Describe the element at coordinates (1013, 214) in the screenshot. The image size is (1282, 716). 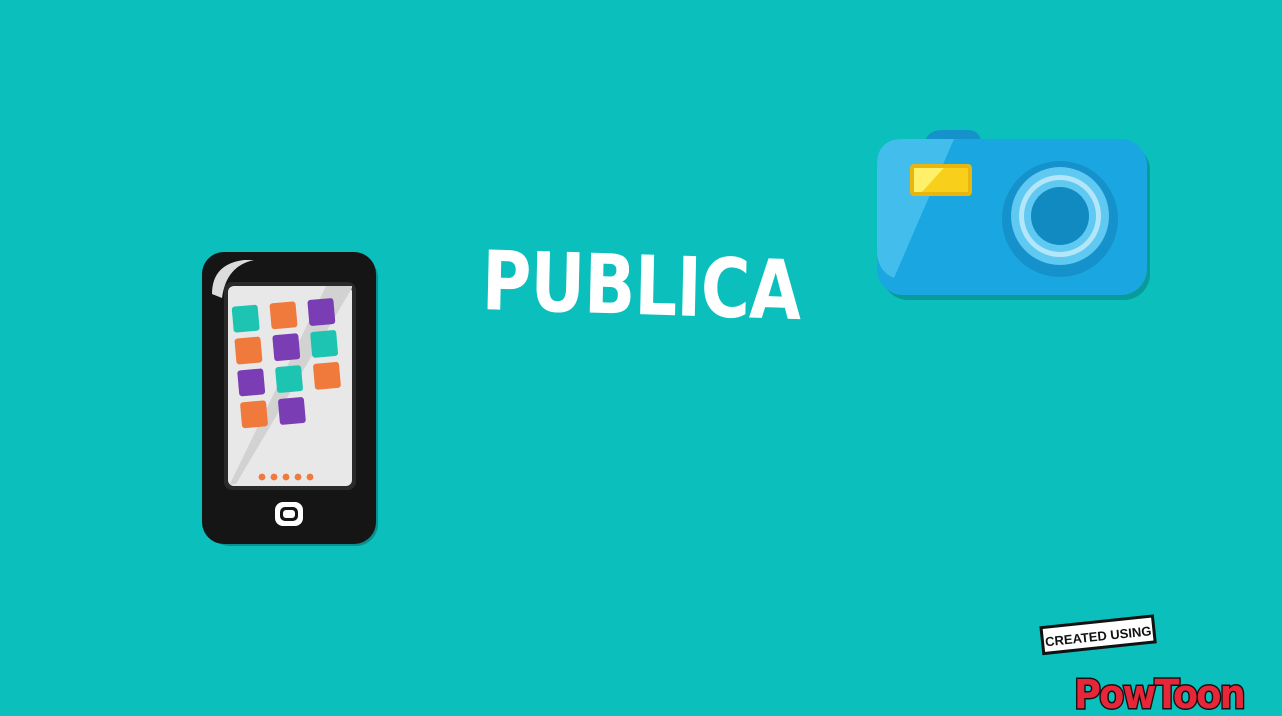
I see `camera-icon` at that location.